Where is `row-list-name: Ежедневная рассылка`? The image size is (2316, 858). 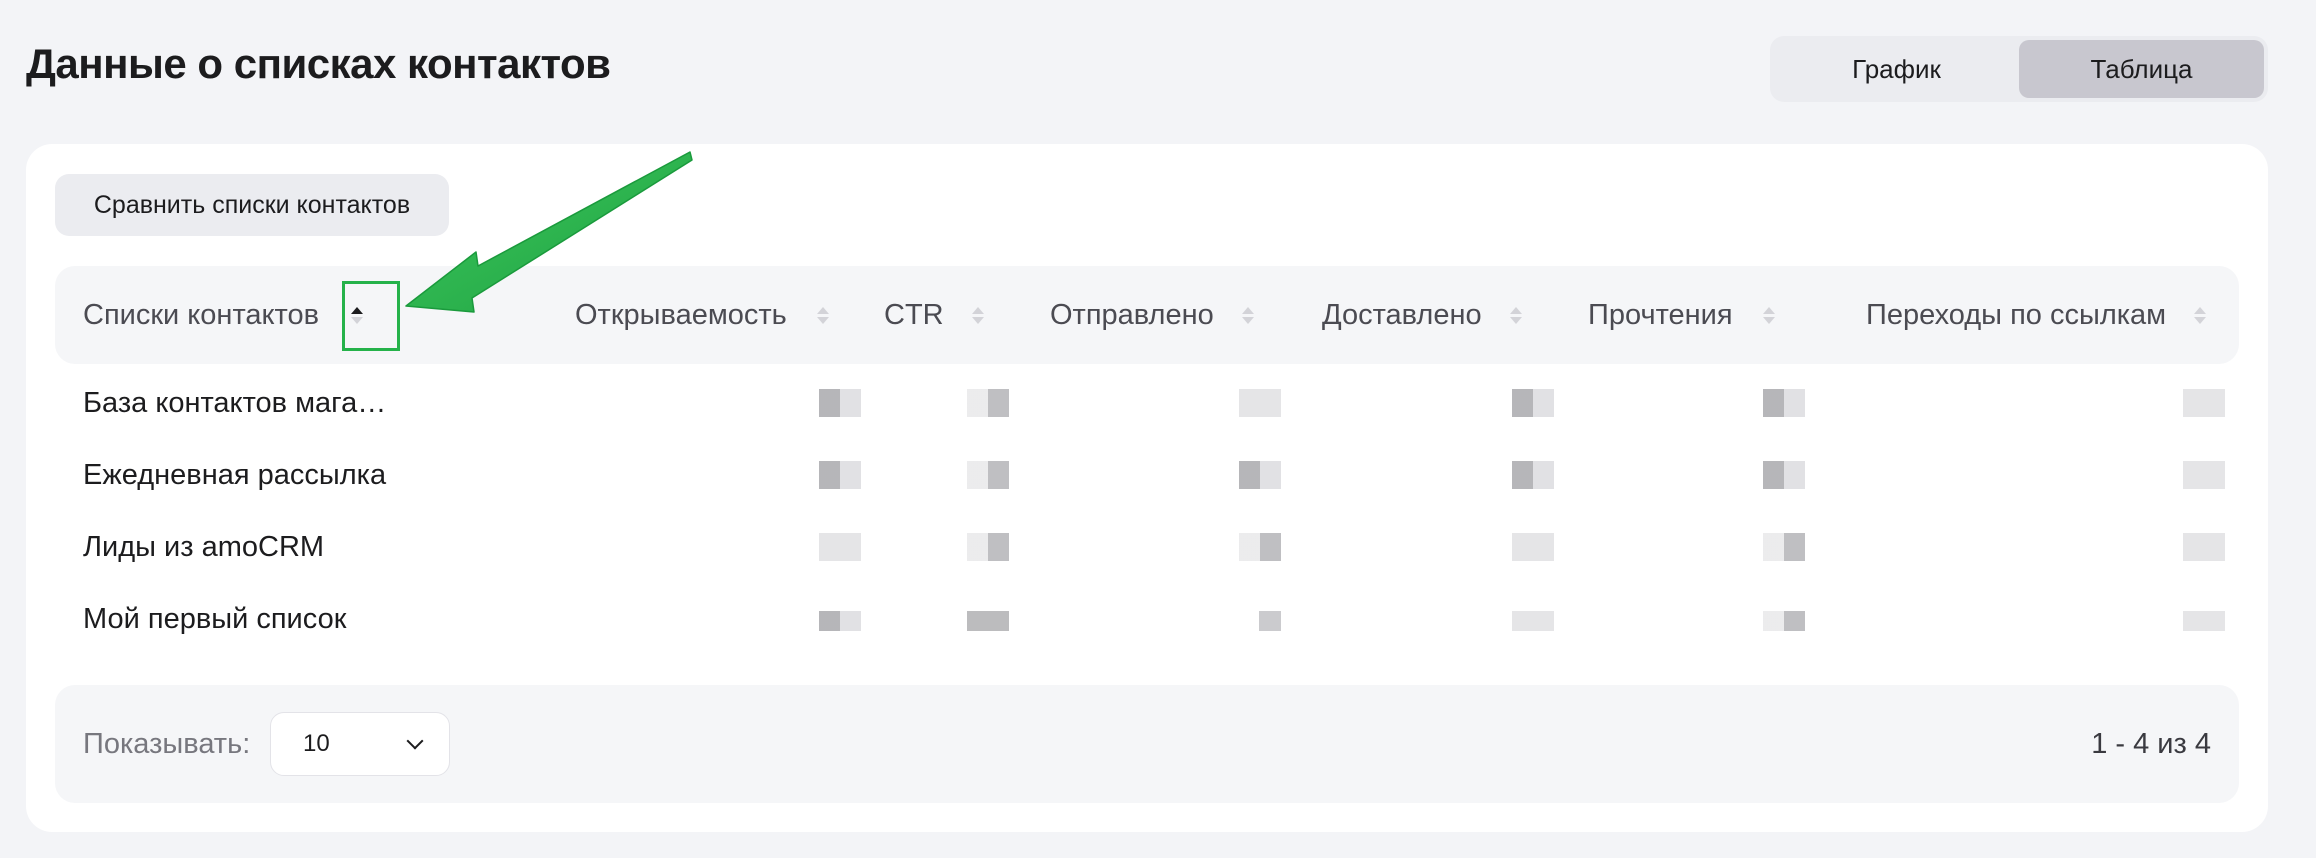 row-list-name: Ежедневная рассылка is located at coordinates (234, 475).